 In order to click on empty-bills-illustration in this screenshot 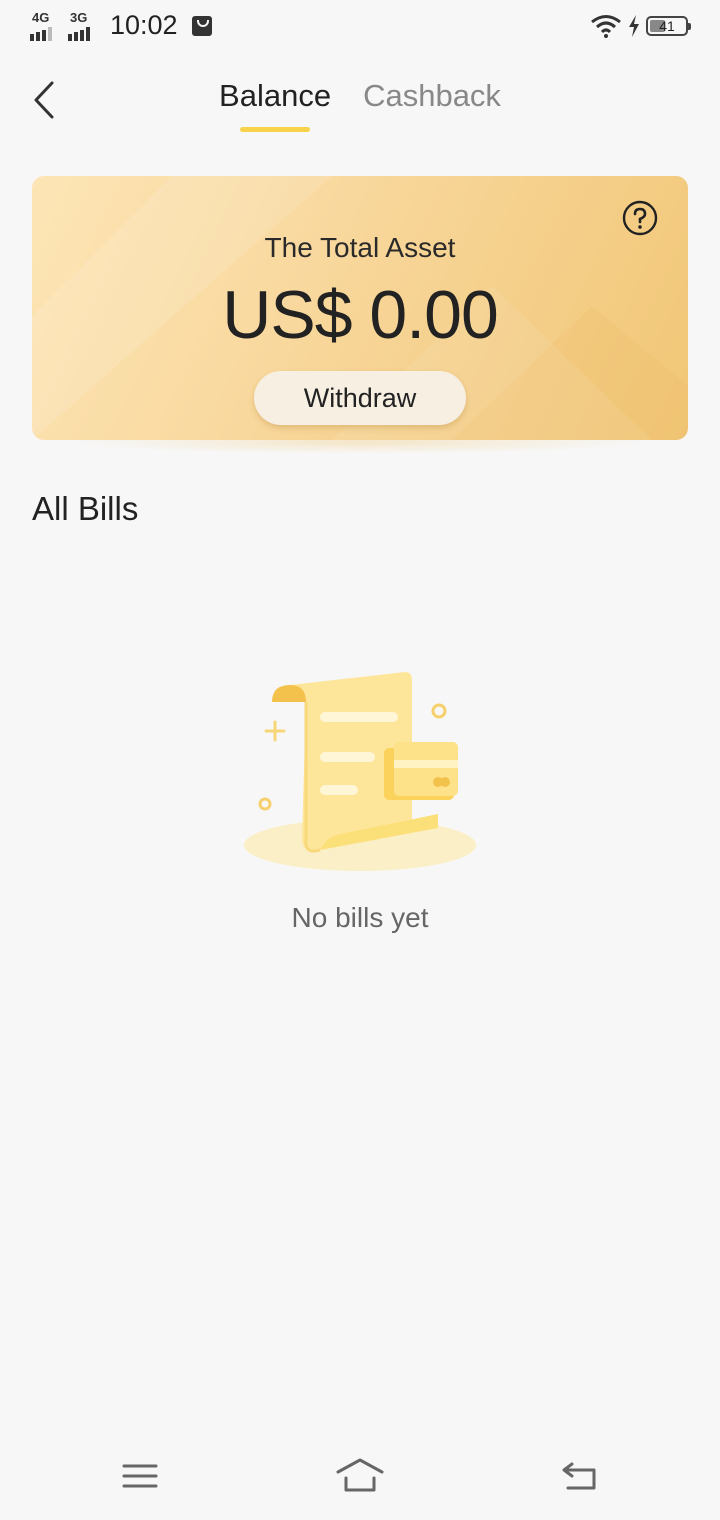, I will do `click(360, 771)`.